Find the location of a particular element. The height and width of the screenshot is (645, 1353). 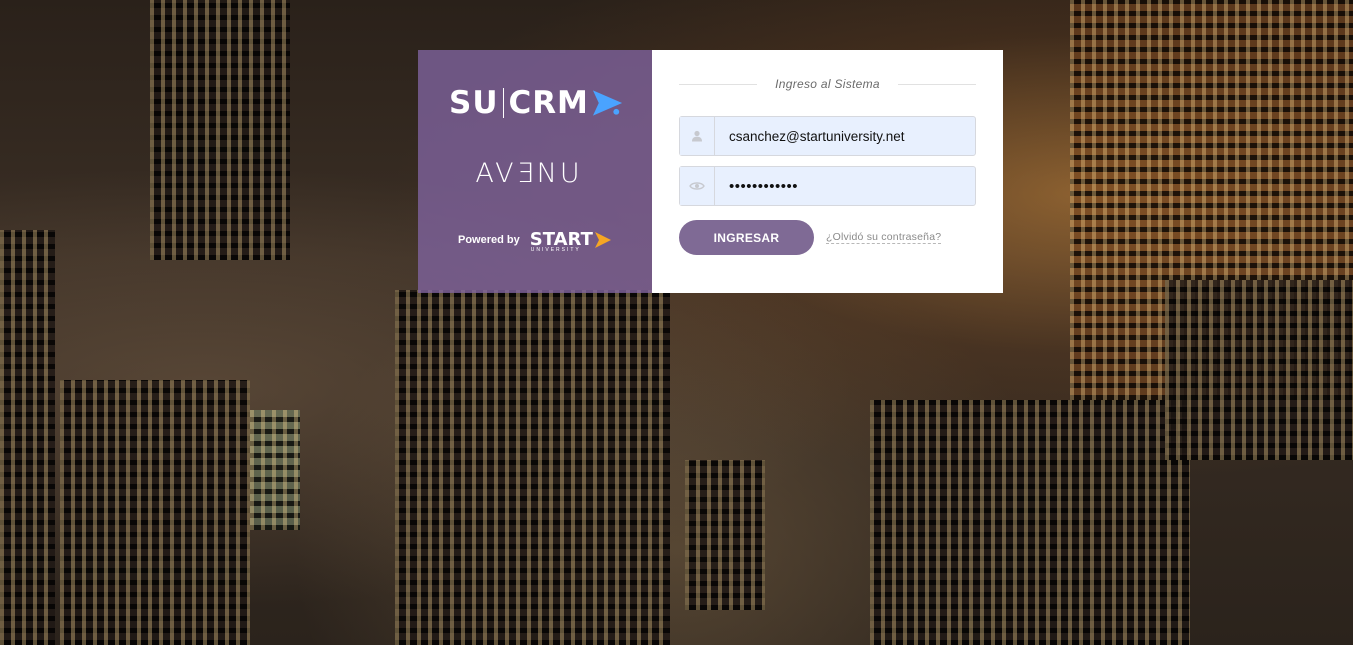

form-title-row: Ingreso al Sistema is located at coordinates (827, 84).